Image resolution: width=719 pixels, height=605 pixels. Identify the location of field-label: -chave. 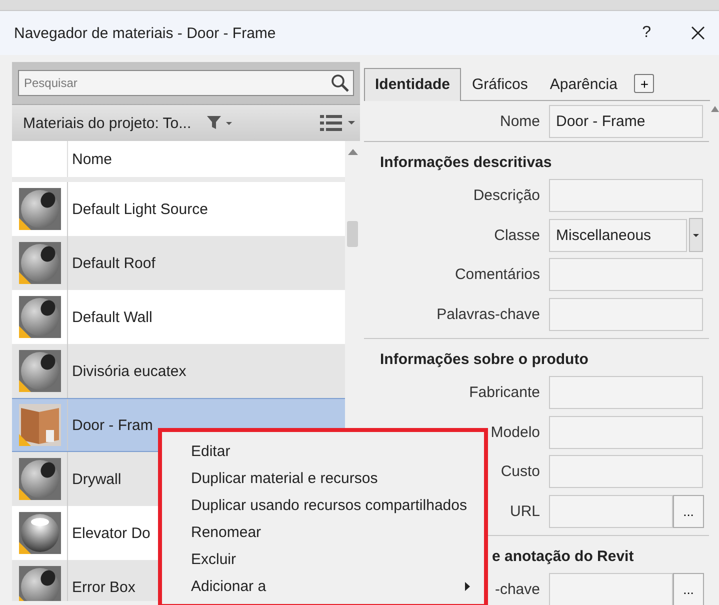
(517, 589).